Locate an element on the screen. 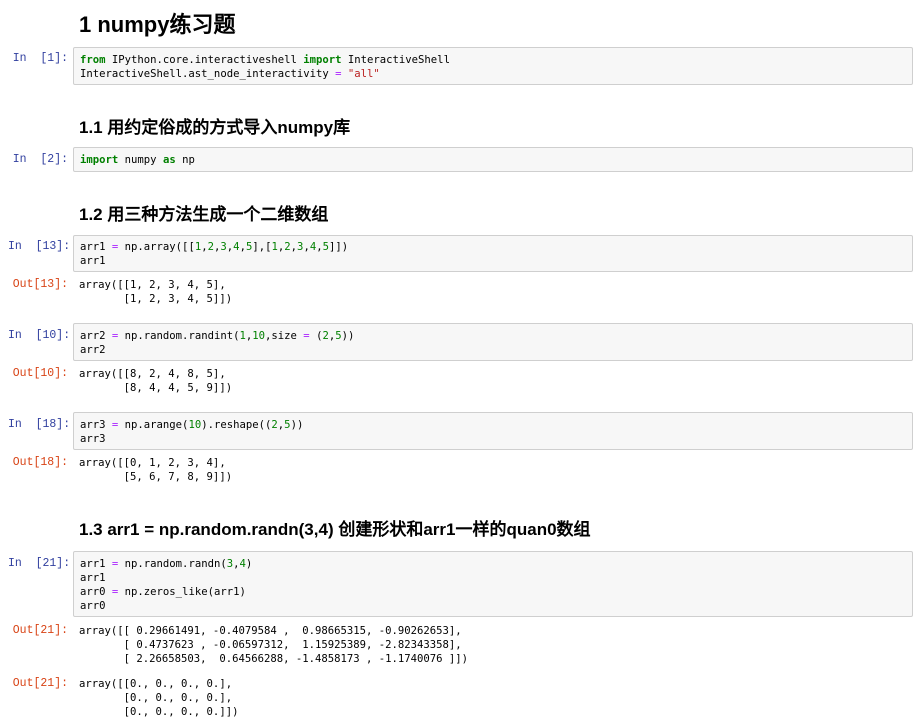 The image size is (917, 724). code-line-1-keyword-import: import is located at coordinates (322, 60).